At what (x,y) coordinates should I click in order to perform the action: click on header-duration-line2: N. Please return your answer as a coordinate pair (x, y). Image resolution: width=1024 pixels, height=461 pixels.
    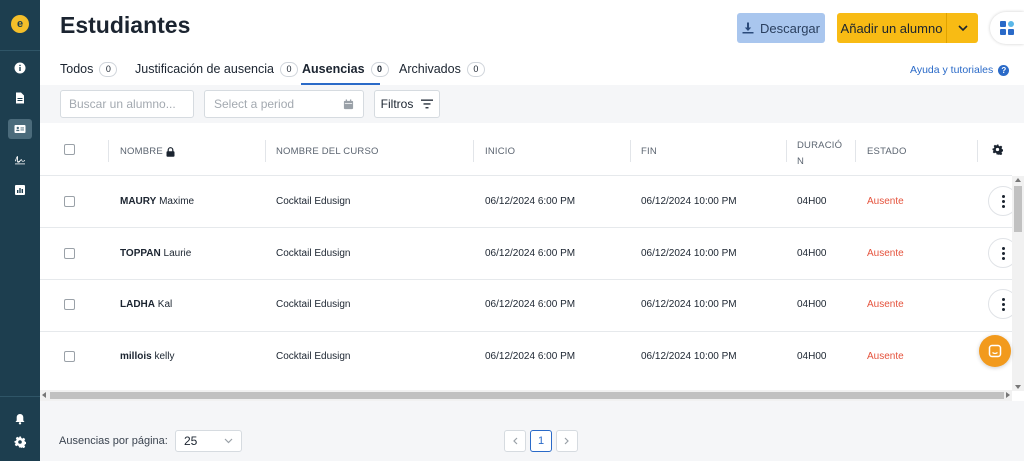
    Looking at the image, I should click on (801, 161).